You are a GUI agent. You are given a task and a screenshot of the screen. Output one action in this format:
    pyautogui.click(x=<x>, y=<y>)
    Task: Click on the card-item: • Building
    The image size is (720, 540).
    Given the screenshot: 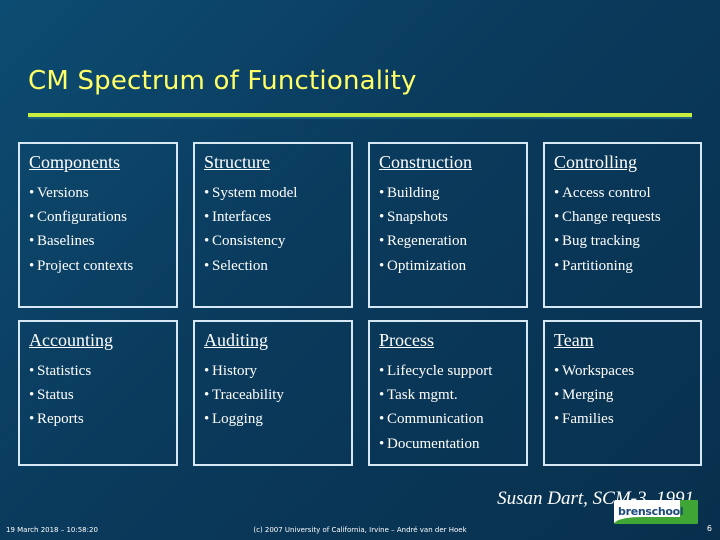 What is the action you would take?
    pyautogui.click(x=448, y=193)
    